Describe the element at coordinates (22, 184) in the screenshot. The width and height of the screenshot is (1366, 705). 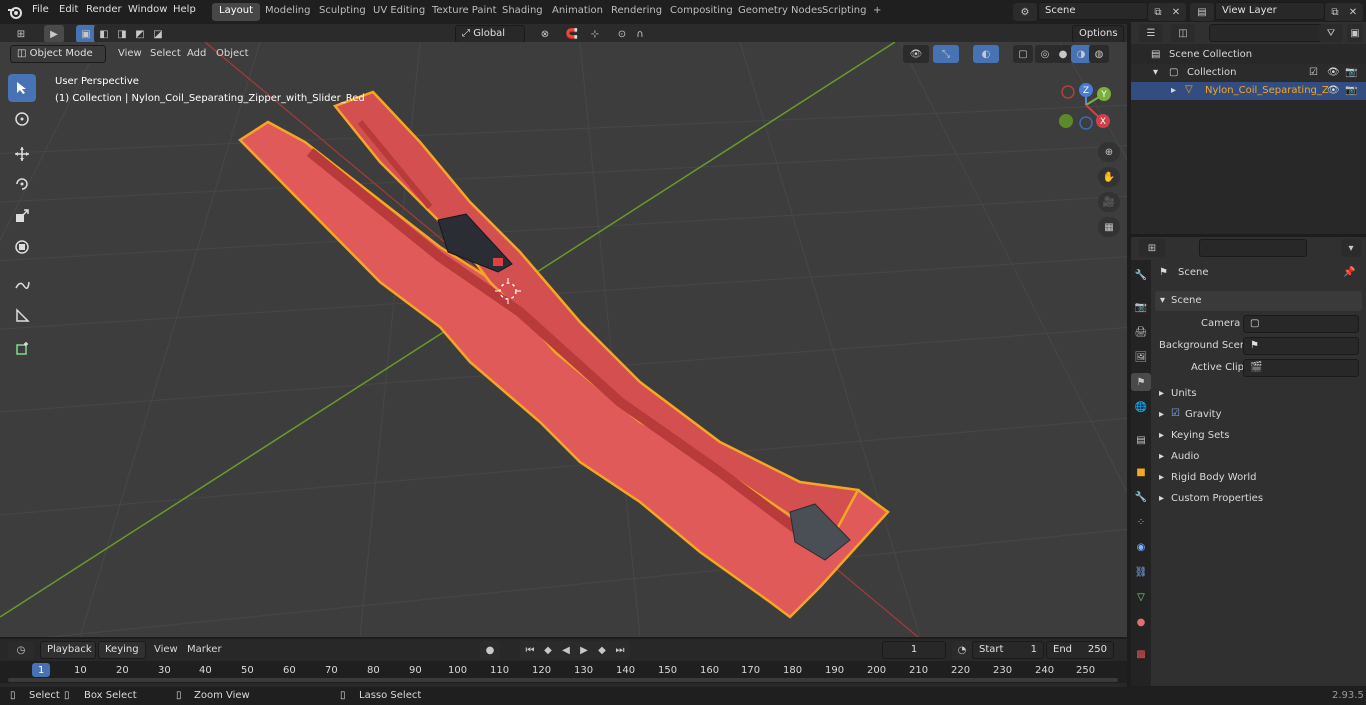
I see `tool-rotate` at that location.